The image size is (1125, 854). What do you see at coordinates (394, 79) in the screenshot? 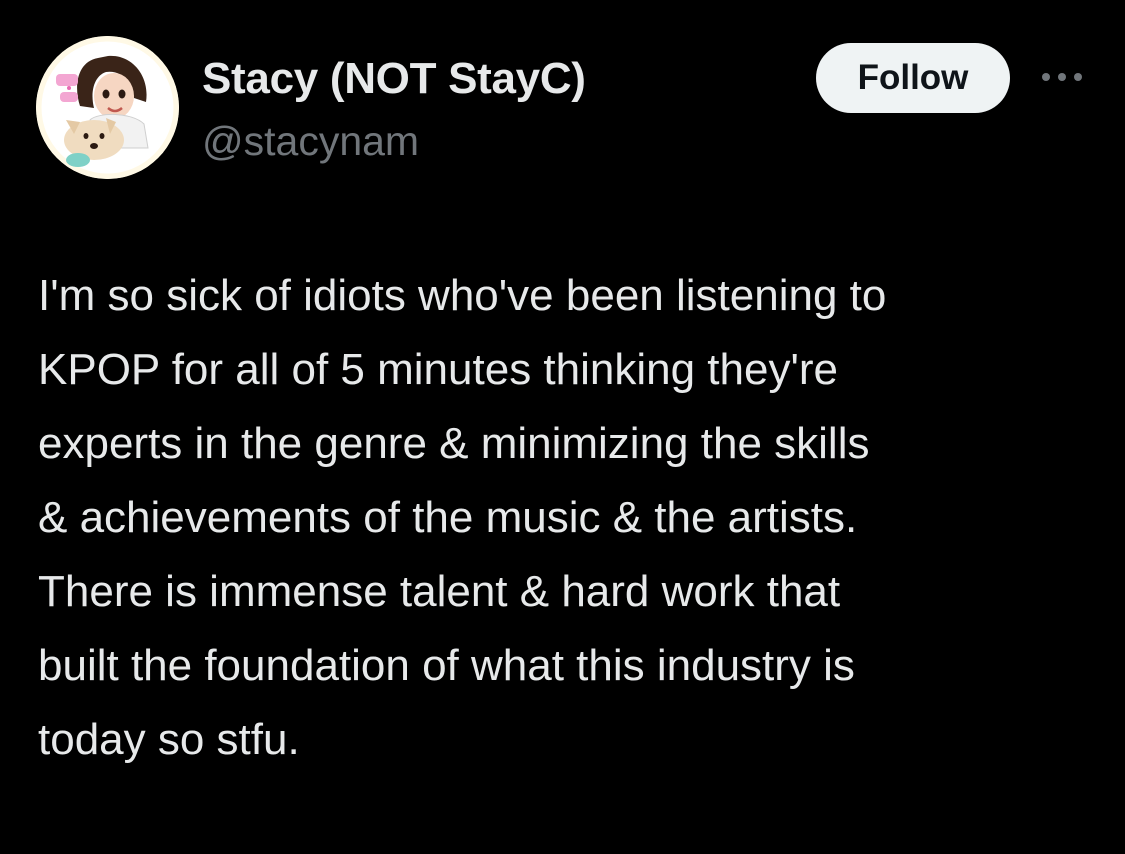
I see `author-display-name: Stacy (NOT StayC)` at bounding box center [394, 79].